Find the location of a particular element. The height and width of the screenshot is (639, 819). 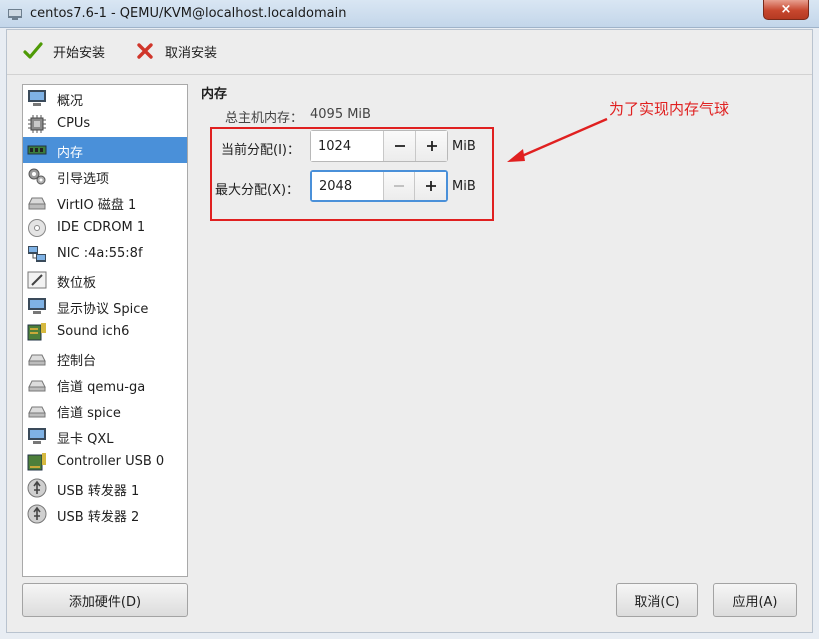

section-title: 内存 is located at coordinates (214, 94).